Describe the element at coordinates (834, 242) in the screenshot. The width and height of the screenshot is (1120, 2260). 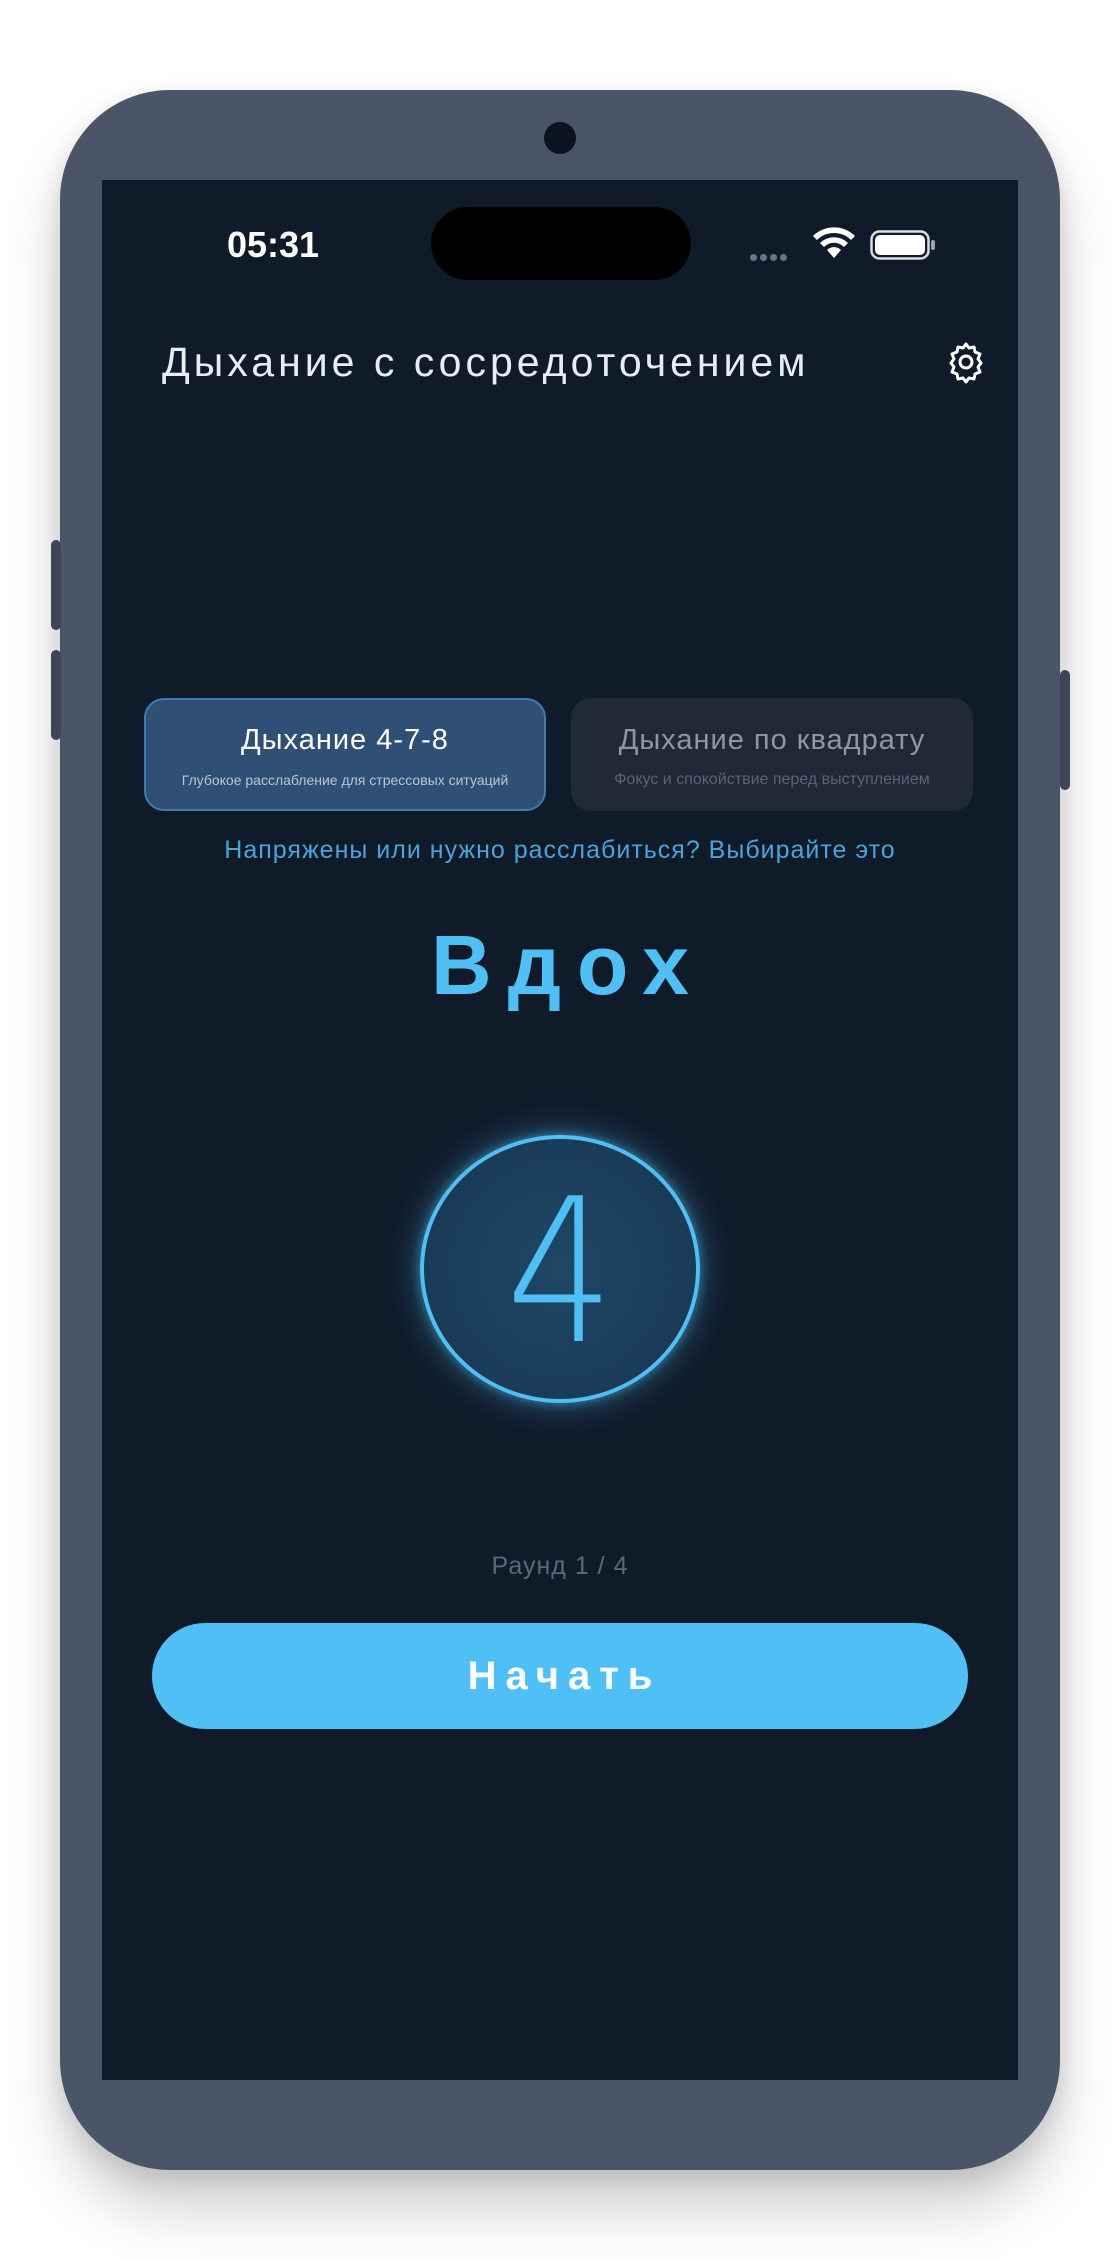
I see `wifi-icon` at that location.